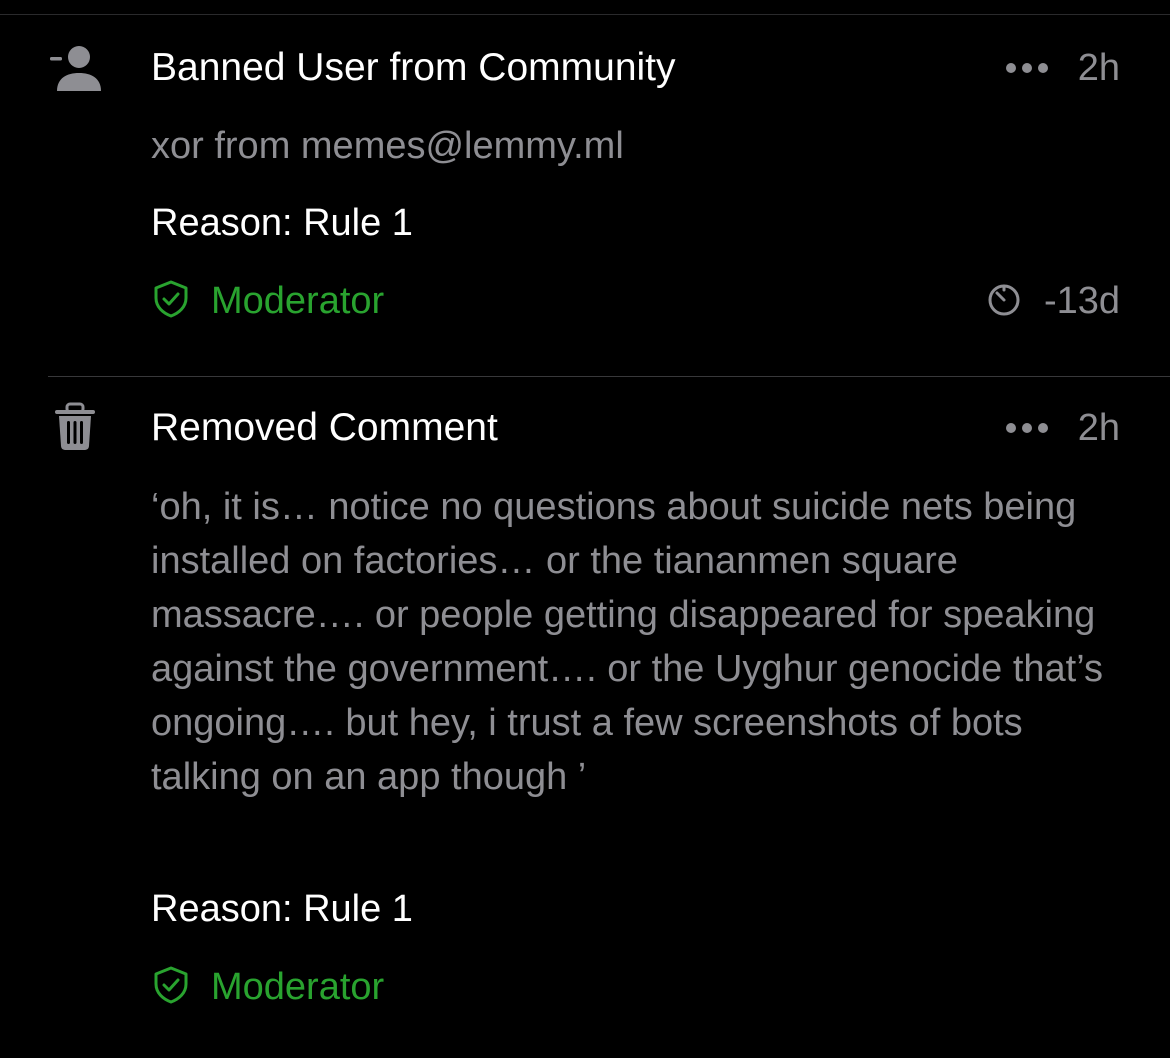 Image resolution: width=1170 pixels, height=1058 pixels. Describe the element at coordinates (413, 67) in the screenshot. I see `entry-title: Banned User from Community` at that location.